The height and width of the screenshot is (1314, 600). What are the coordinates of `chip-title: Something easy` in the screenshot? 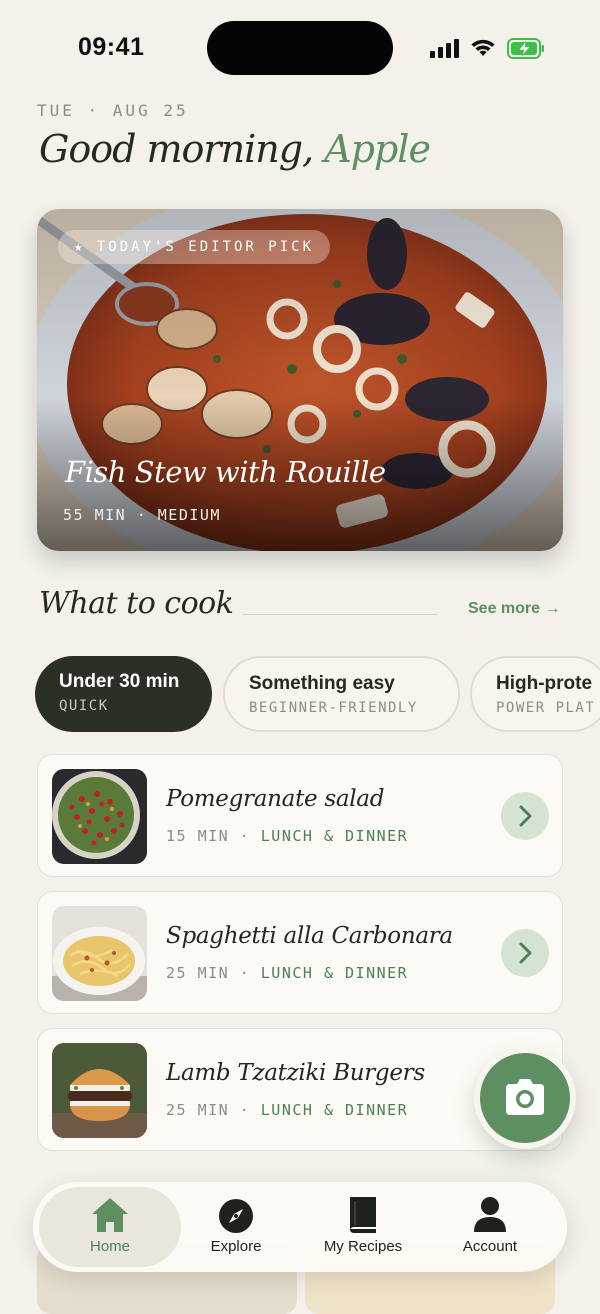 It's located at (322, 683).